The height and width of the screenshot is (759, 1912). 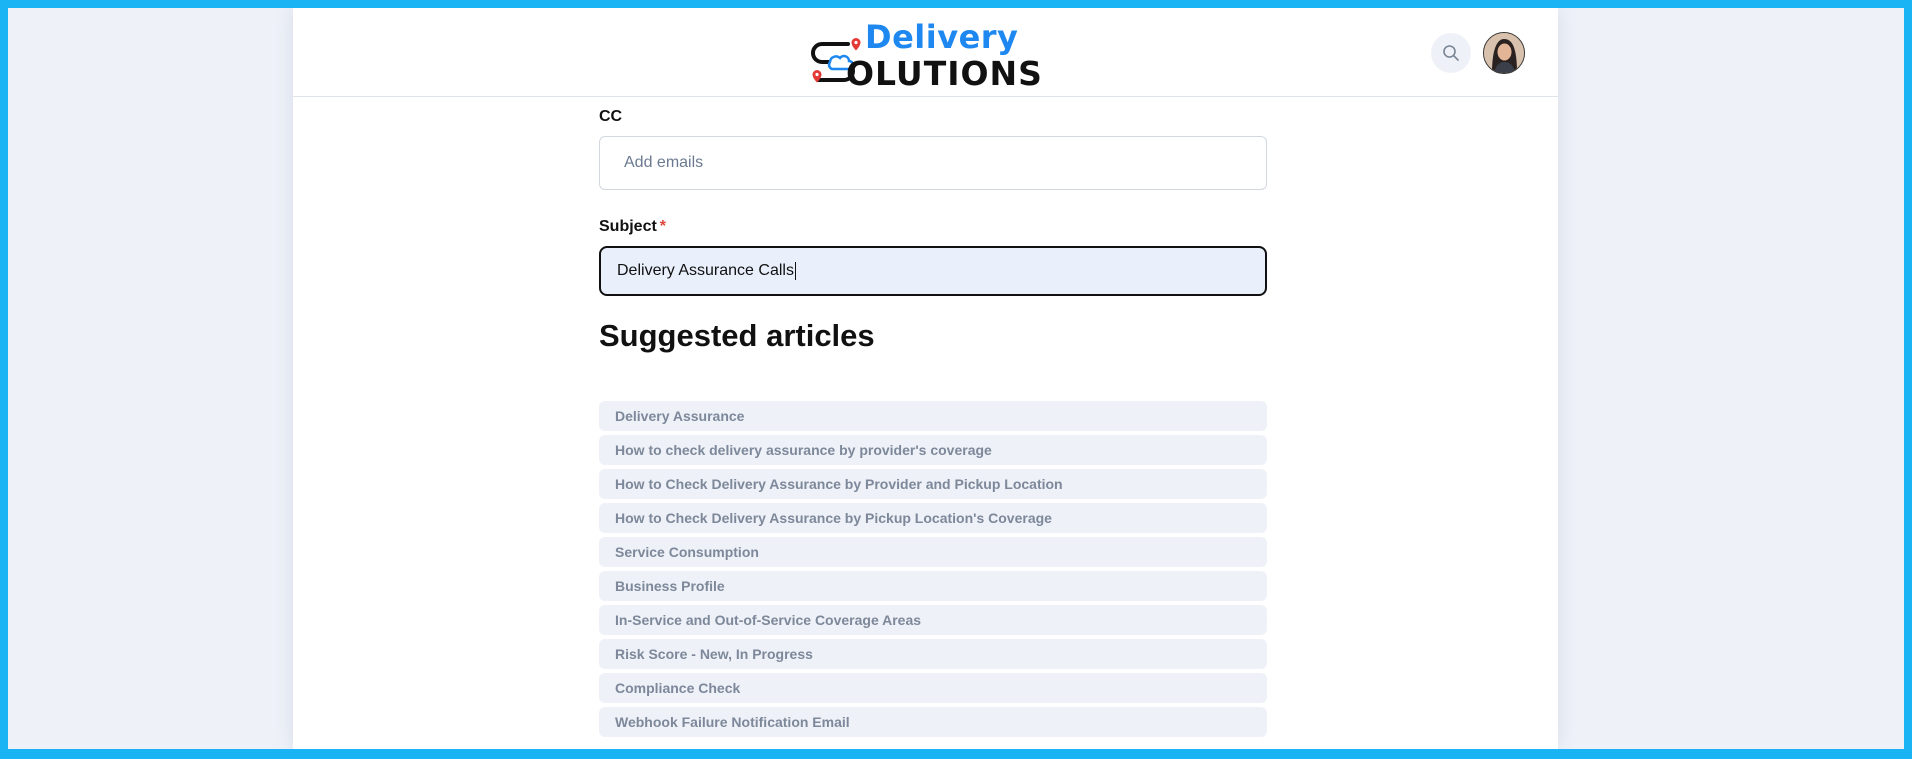 I want to click on cc-placeholder: Add emails, so click(x=664, y=162).